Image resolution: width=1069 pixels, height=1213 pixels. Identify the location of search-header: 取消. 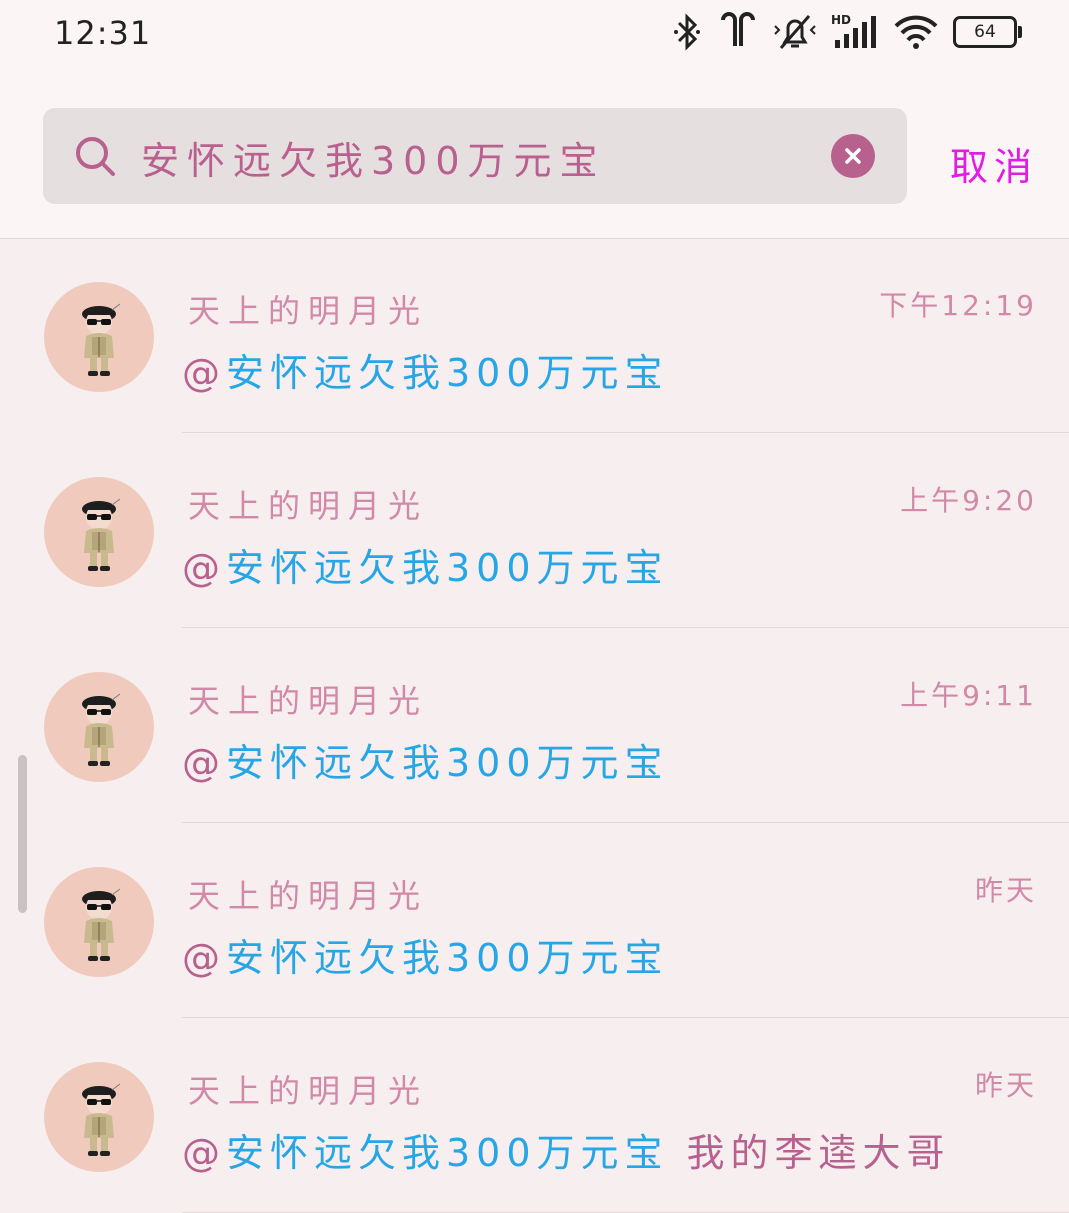
(534, 154).